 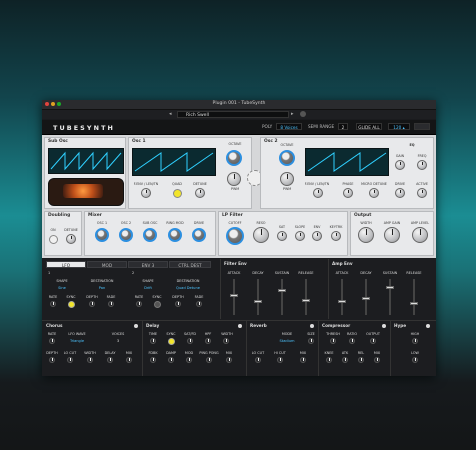 I want to click on eq-gain-knob, so click(x=400, y=165).